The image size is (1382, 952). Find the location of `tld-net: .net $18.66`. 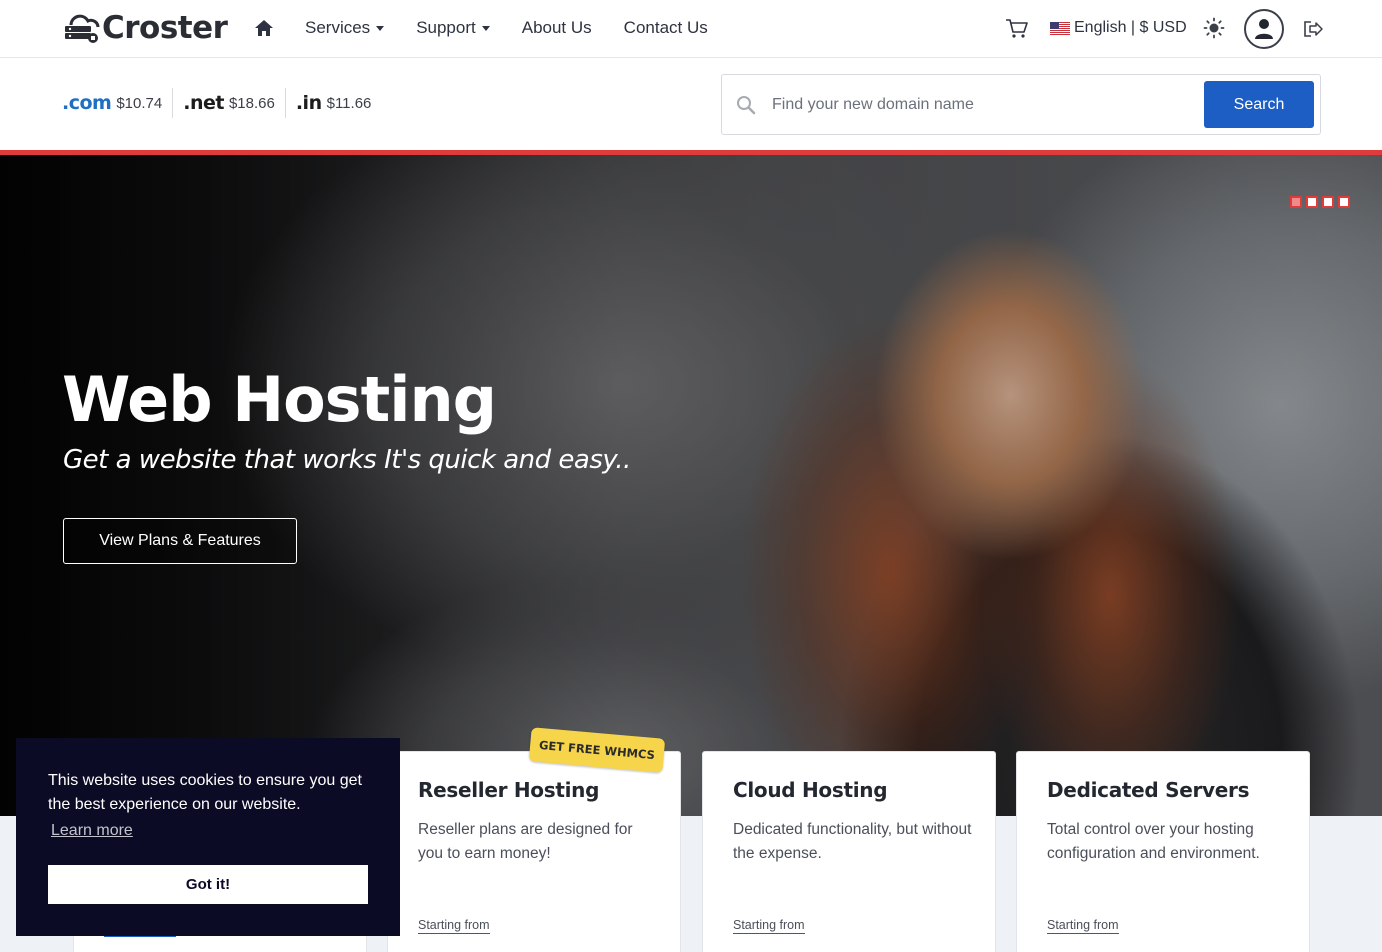

tld-net: .net $18.66 is located at coordinates (234, 103).